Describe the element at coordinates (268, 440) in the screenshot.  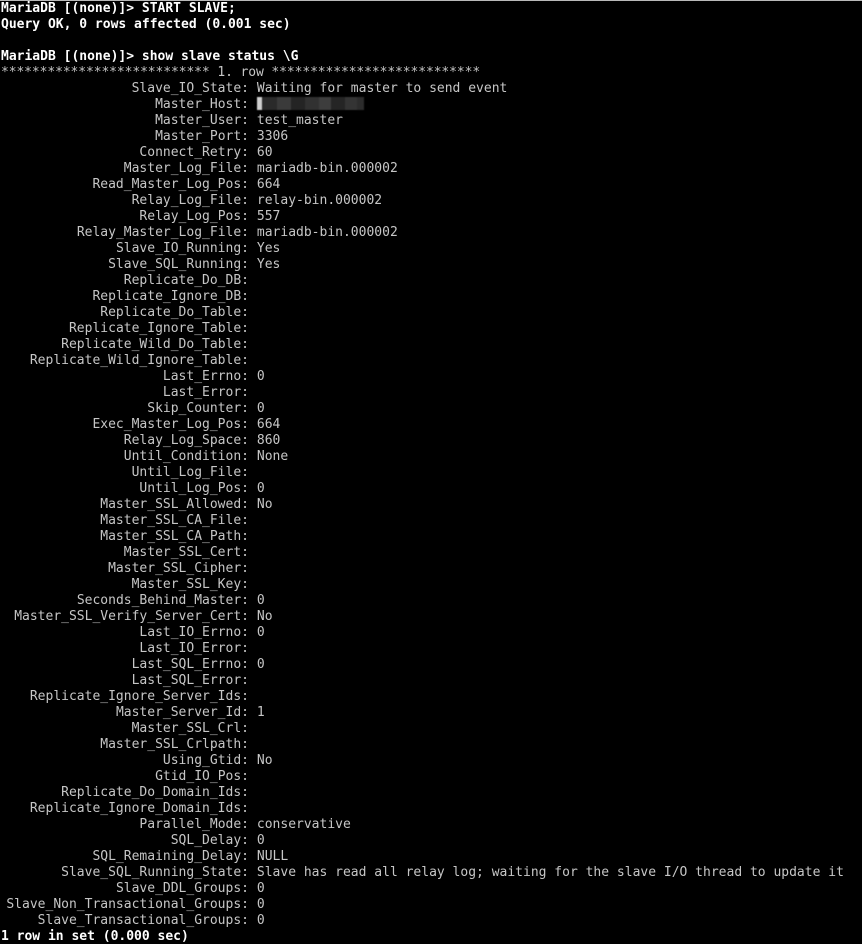
I see `status-field-value: 860` at that location.